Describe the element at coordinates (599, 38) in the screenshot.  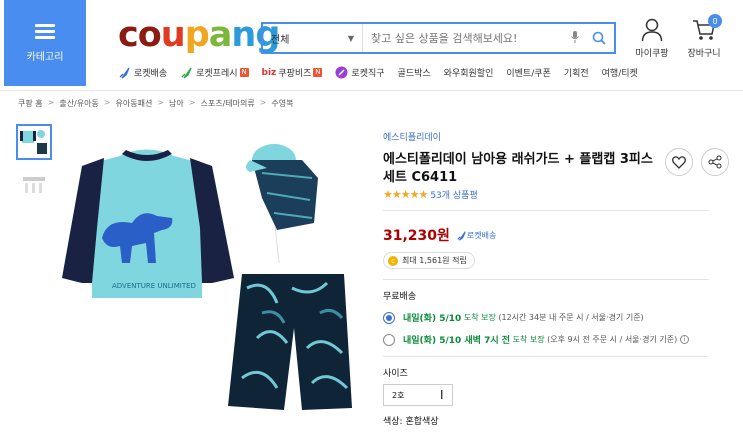
I see `search-button` at that location.